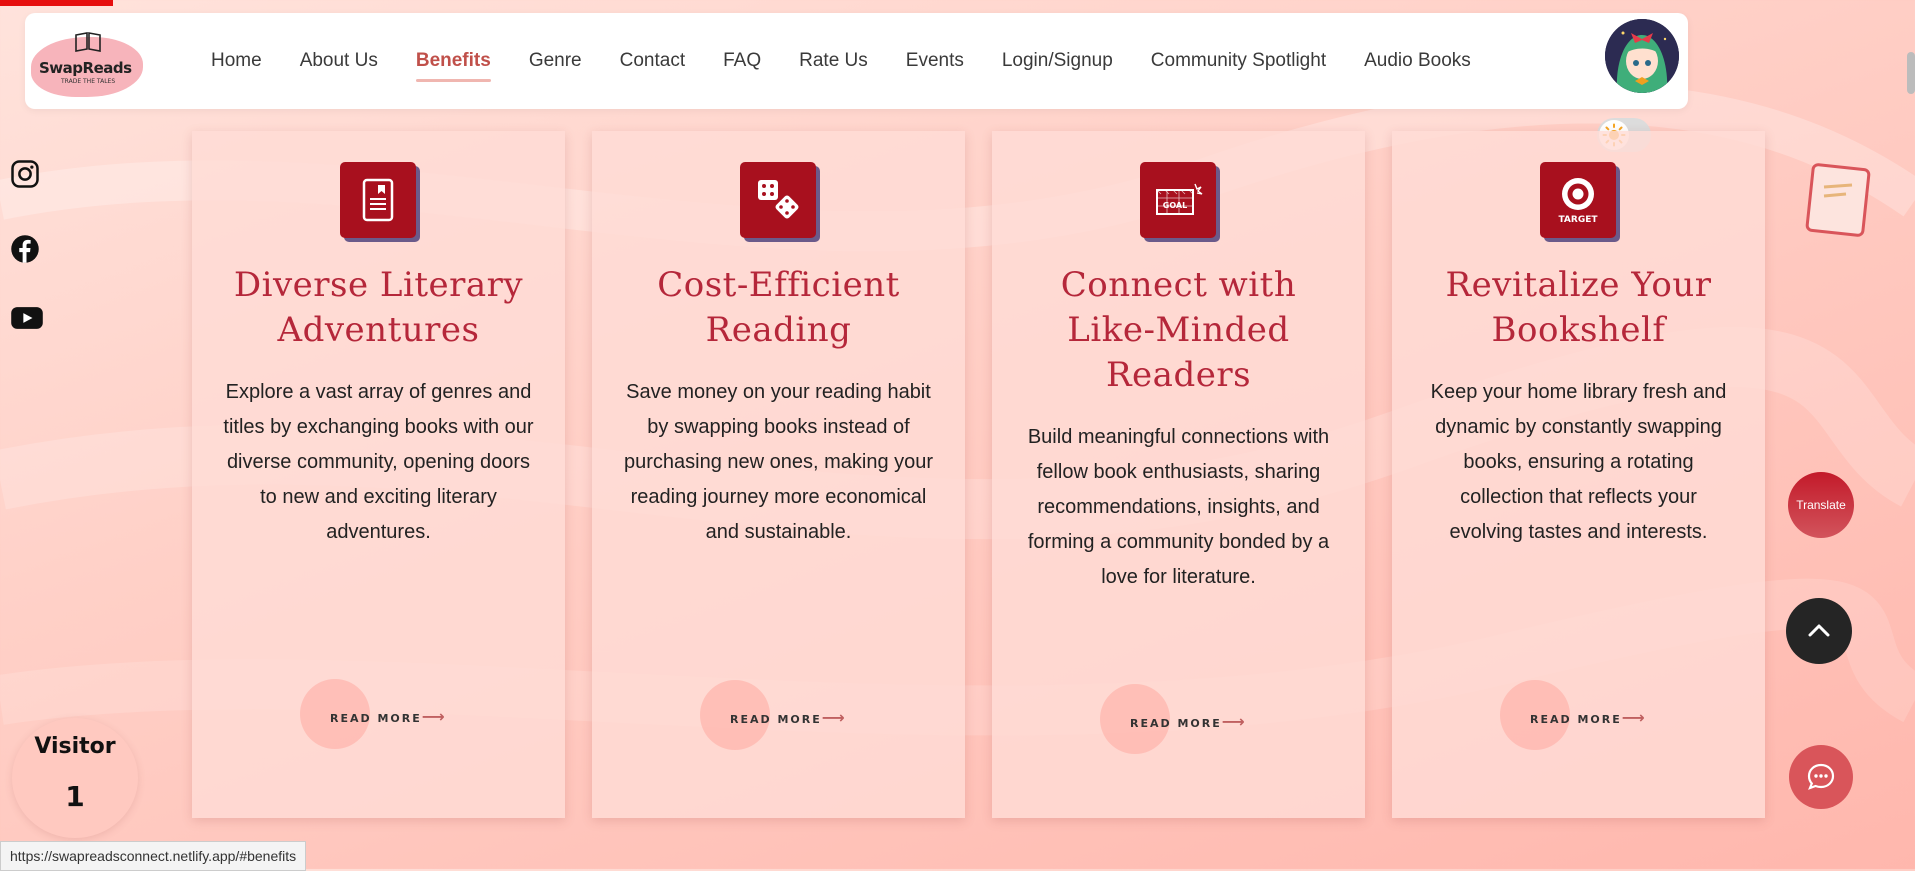  Describe the element at coordinates (453, 66) in the screenshot. I see `nav-benefits: Benefits` at that location.